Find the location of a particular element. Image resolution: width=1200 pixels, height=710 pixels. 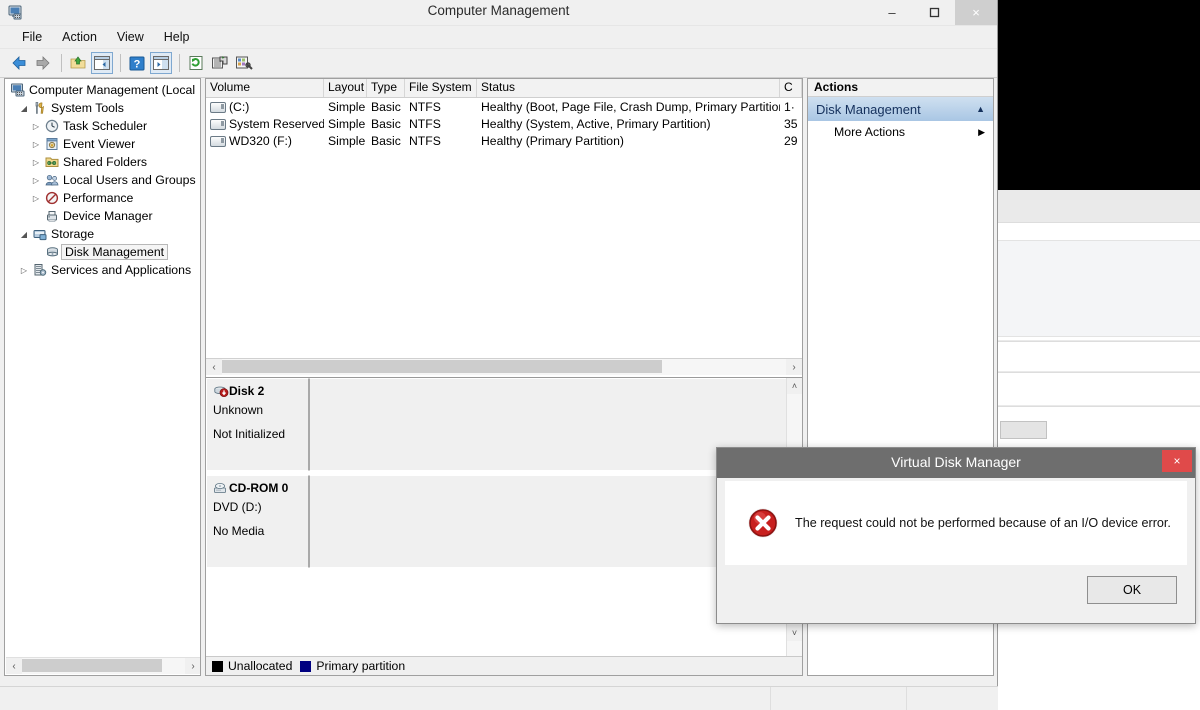

menu-view: View is located at coordinates (130, 37).